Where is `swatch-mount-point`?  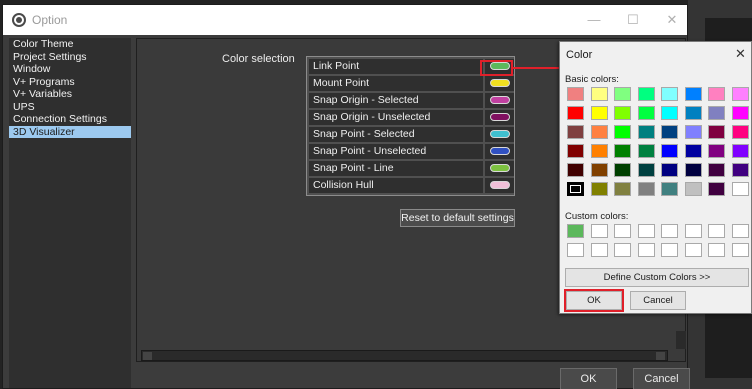
swatch-mount-point is located at coordinates (499, 83).